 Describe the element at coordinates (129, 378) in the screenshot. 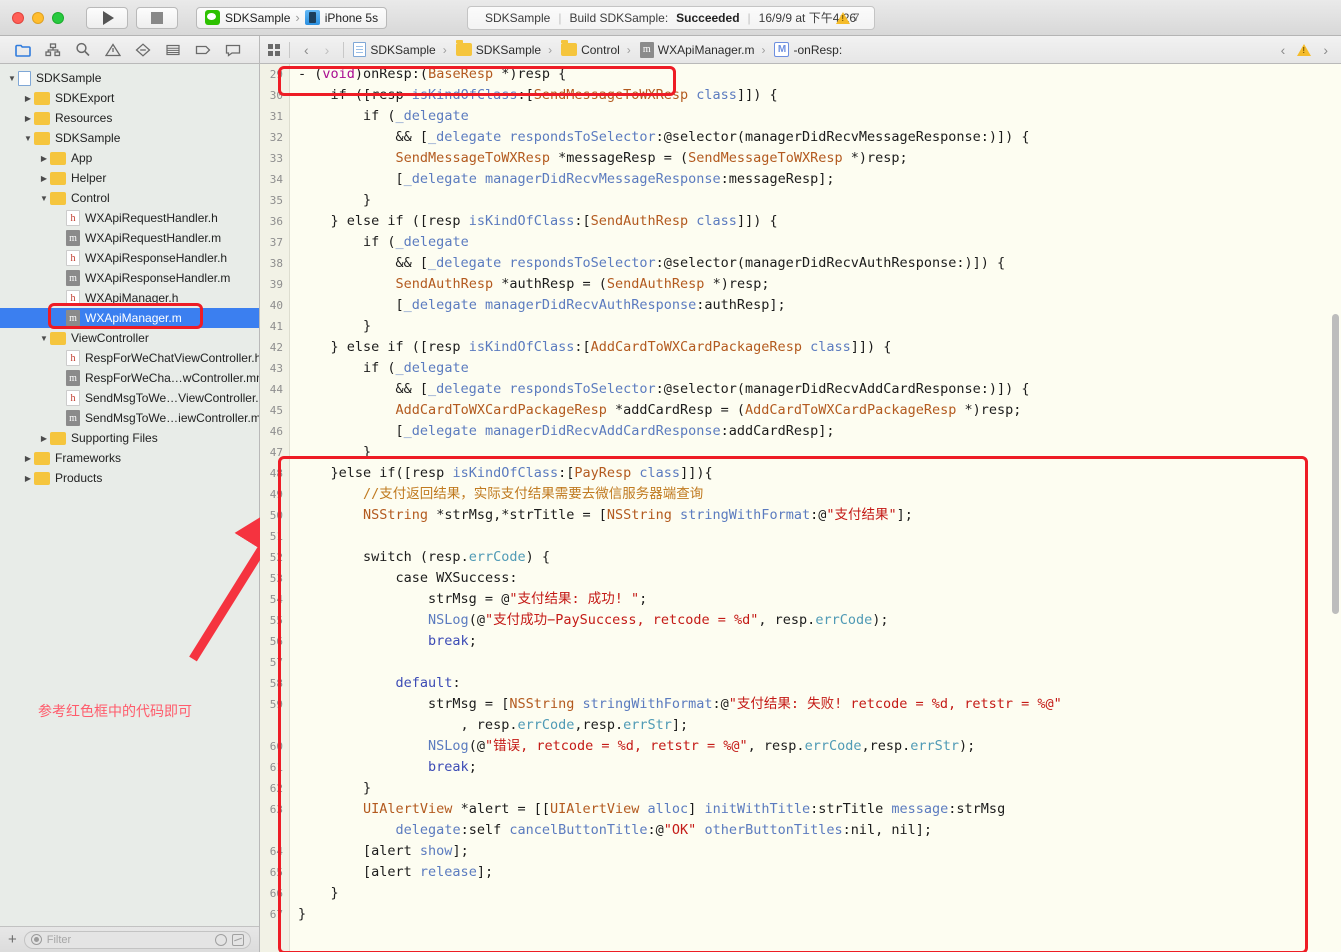

I see `tree-item-respforwecha-wcontroller-mm: m RespForWeCha…wController.mm` at that location.